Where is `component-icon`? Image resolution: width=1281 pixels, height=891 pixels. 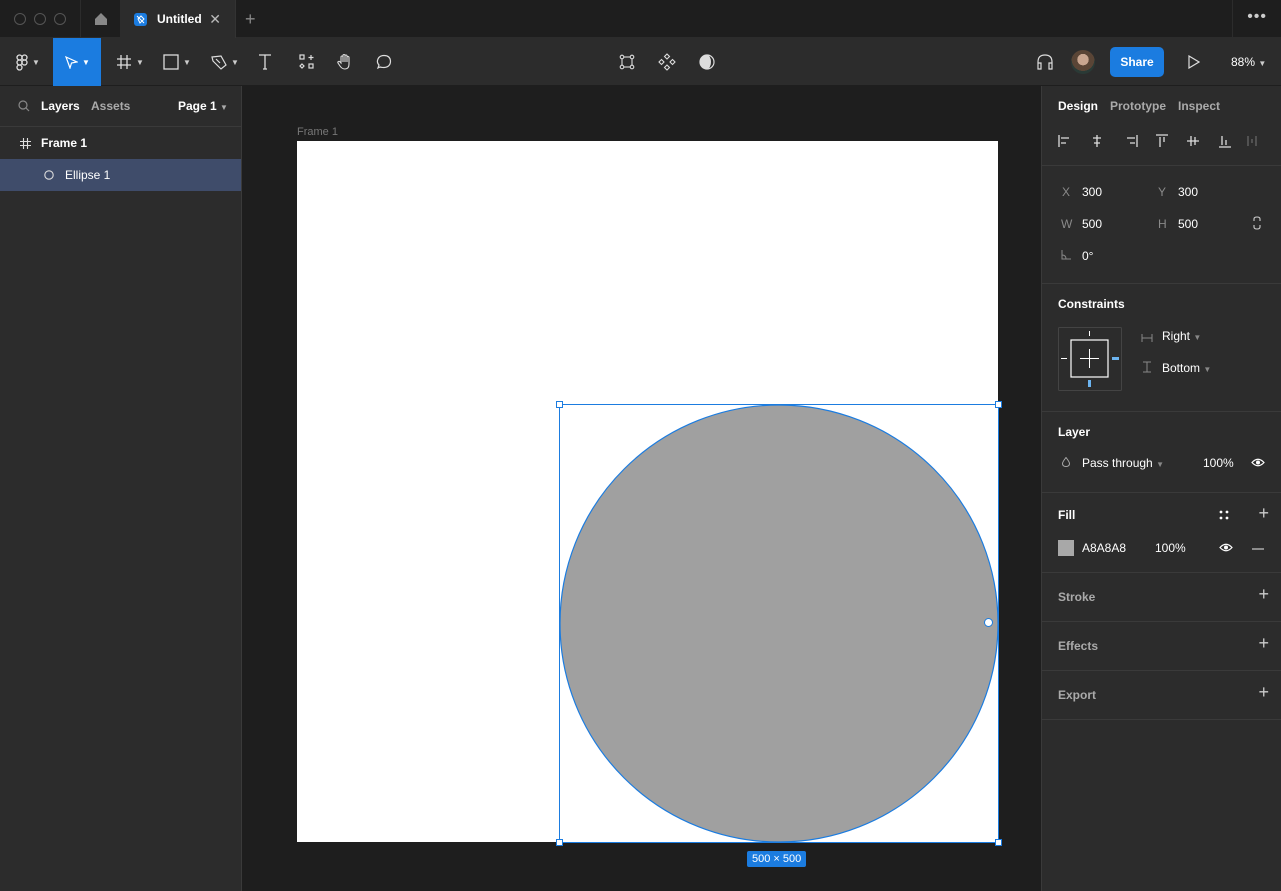 component-icon is located at coordinates (667, 62).